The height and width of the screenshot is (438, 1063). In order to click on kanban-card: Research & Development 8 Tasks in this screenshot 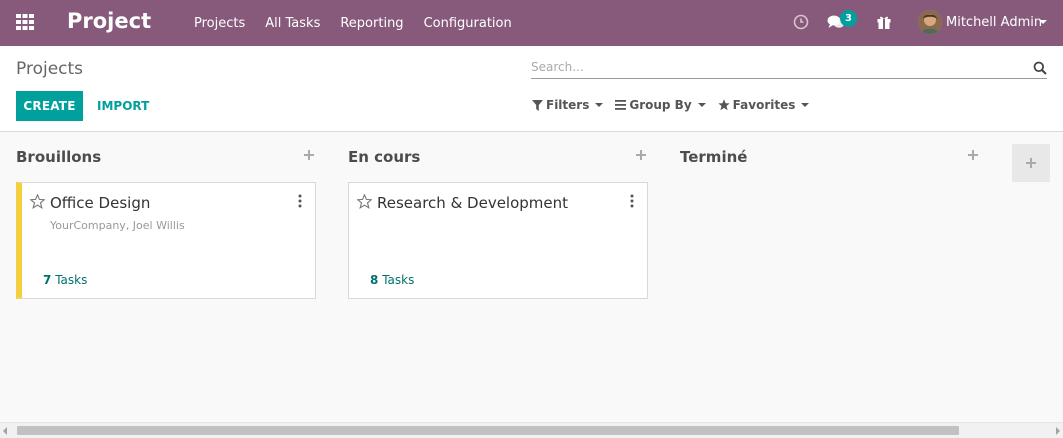, I will do `click(498, 240)`.